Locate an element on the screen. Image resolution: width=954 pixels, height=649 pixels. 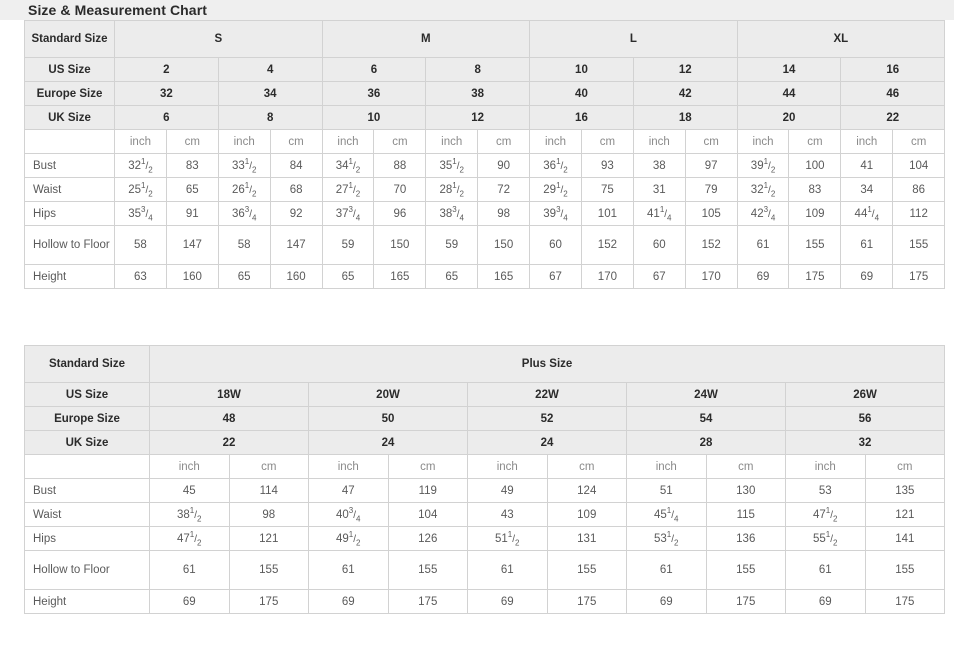
measurement-value: 65 is located at coordinates (348, 276).